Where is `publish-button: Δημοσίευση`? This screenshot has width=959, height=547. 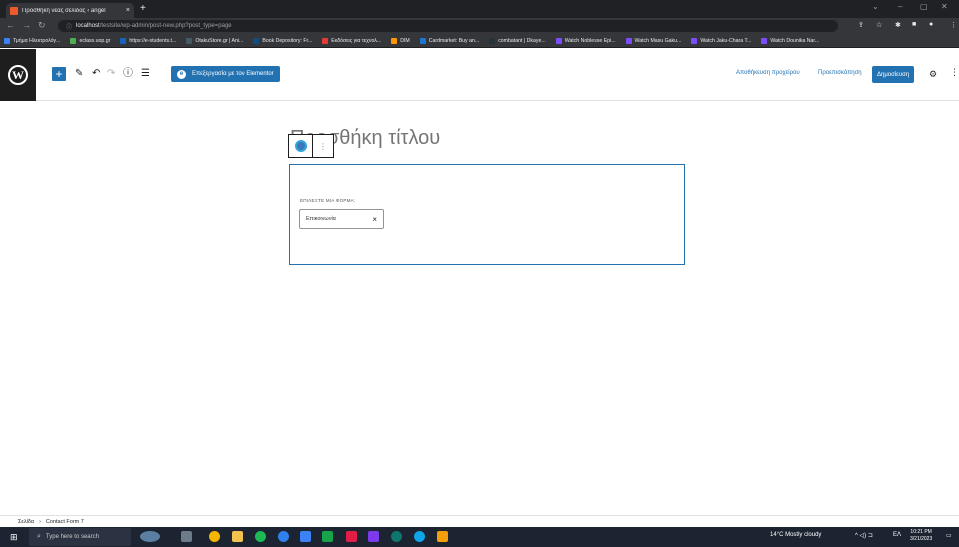 publish-button: Δημοσίευση is located at coordinates (893, 74).